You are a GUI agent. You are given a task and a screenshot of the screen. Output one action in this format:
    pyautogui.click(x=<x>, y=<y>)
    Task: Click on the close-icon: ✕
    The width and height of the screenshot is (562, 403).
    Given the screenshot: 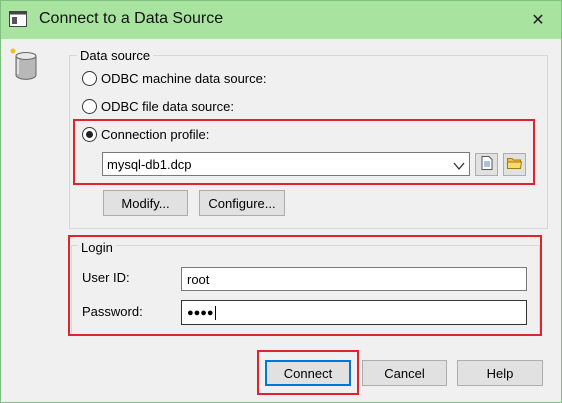 What is the action you would take?
    pyautogui.click(x=538, y=20)
    